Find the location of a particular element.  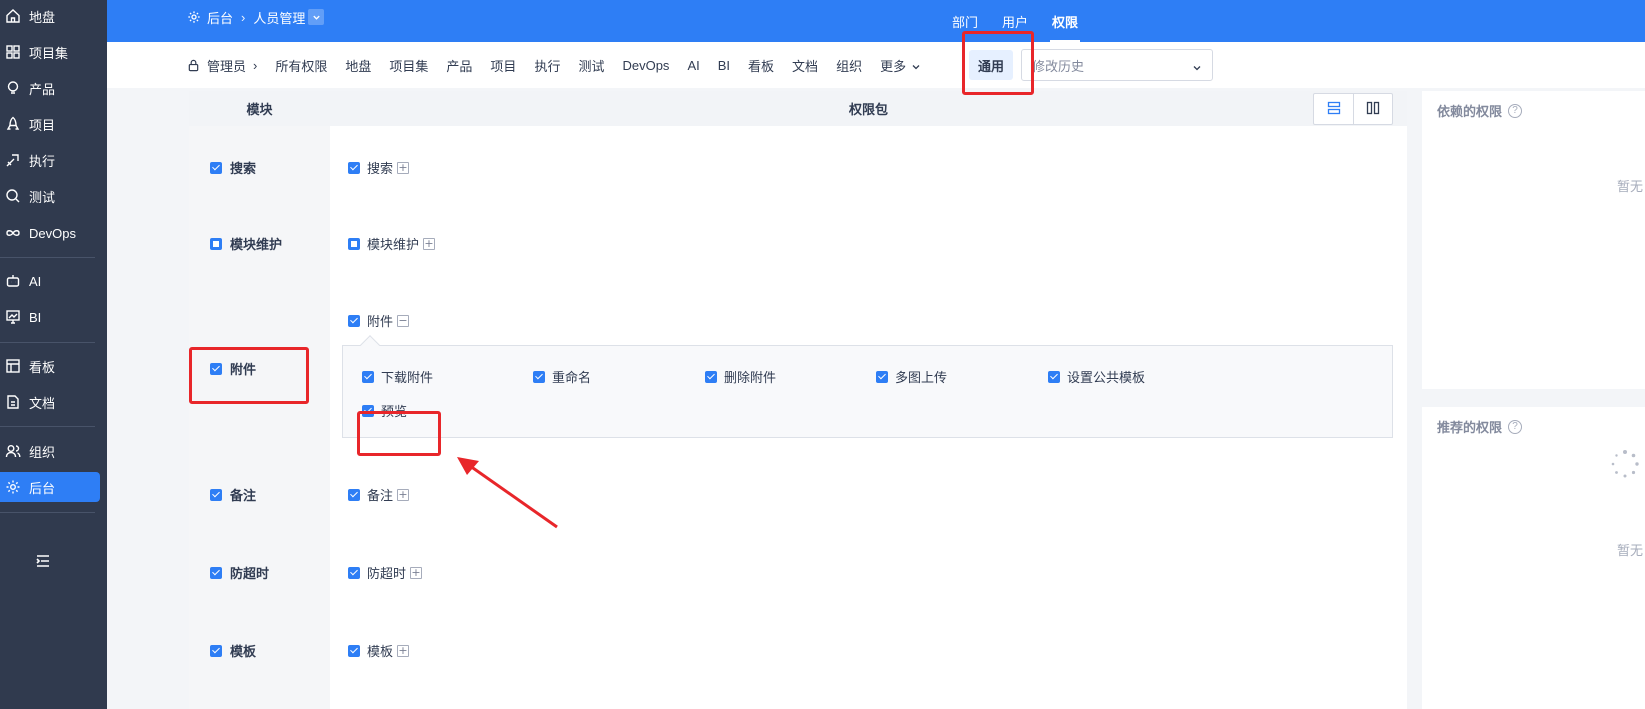

module-row-file: 附件 is located at coordinates (233, 368).